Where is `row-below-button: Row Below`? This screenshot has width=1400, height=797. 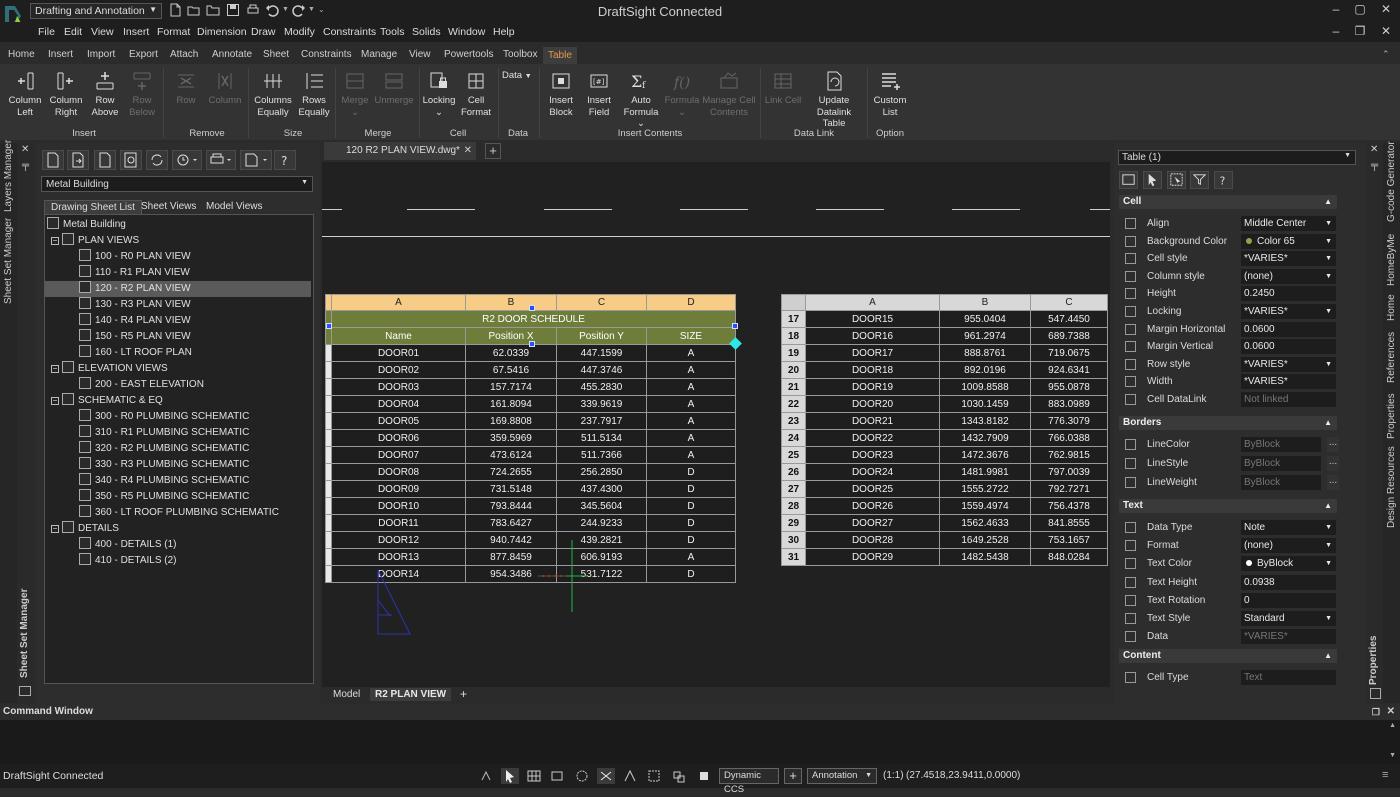
row-below-button: Row Below is located at coordinates (142, 91).